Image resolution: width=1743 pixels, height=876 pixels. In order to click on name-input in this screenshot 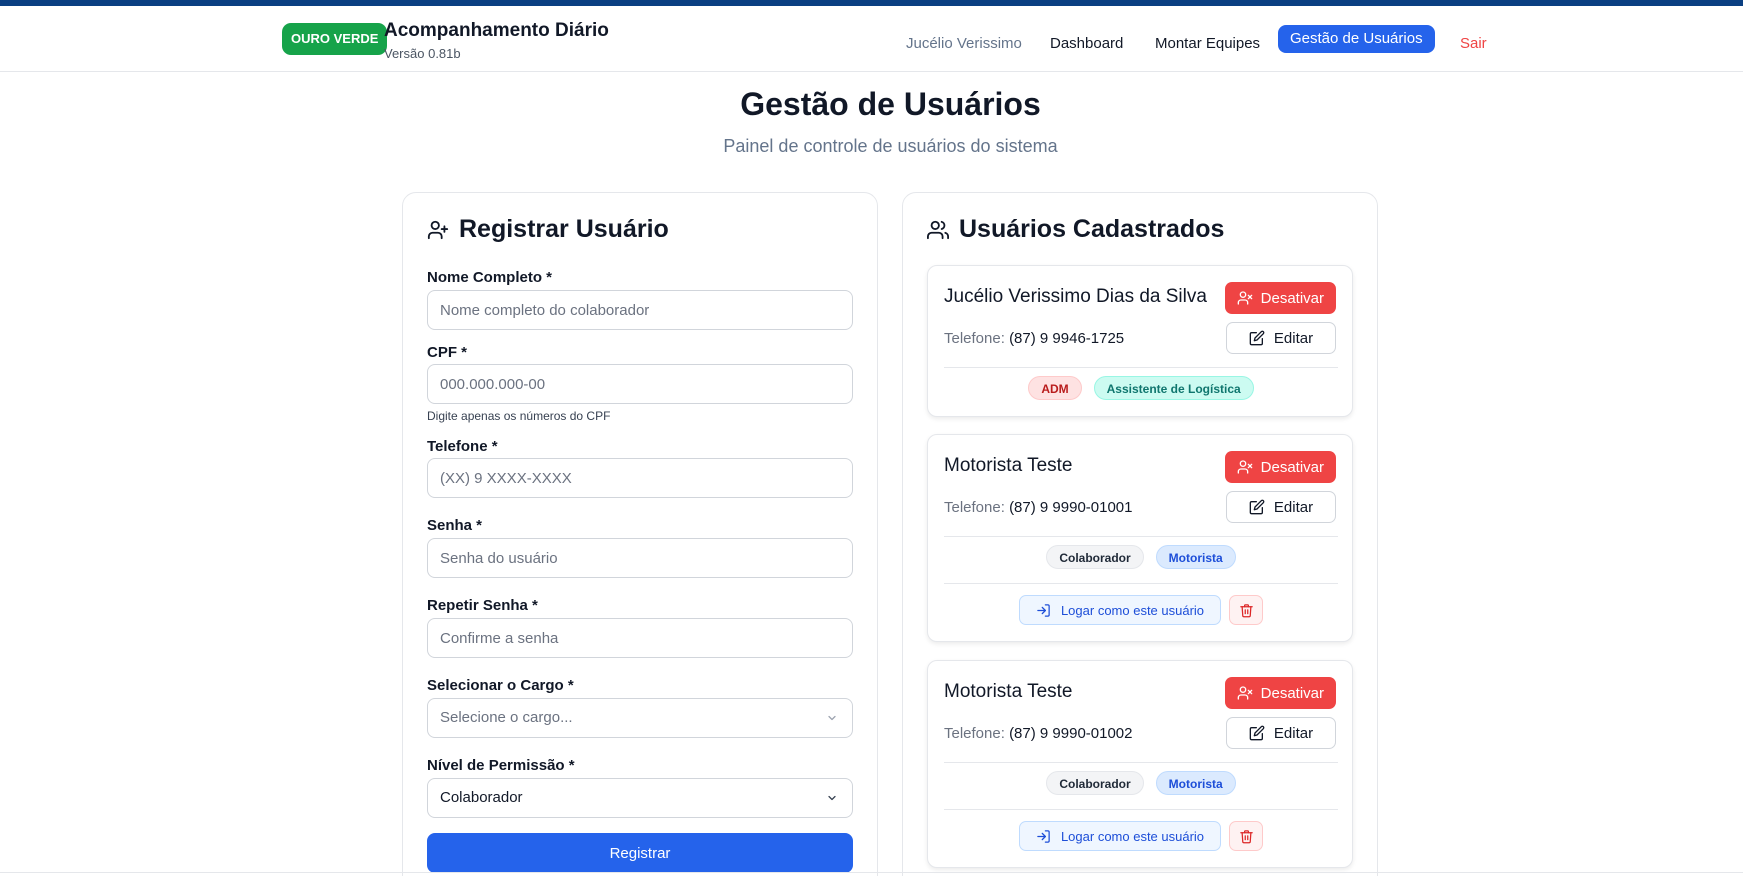, I will do `click(640, 310)`.